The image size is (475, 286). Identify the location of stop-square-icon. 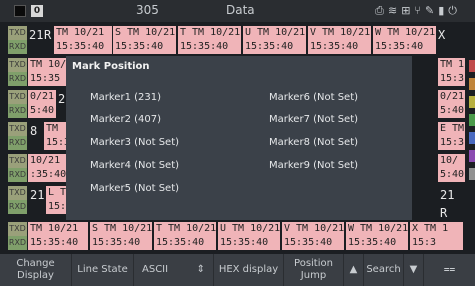
(20, 11).